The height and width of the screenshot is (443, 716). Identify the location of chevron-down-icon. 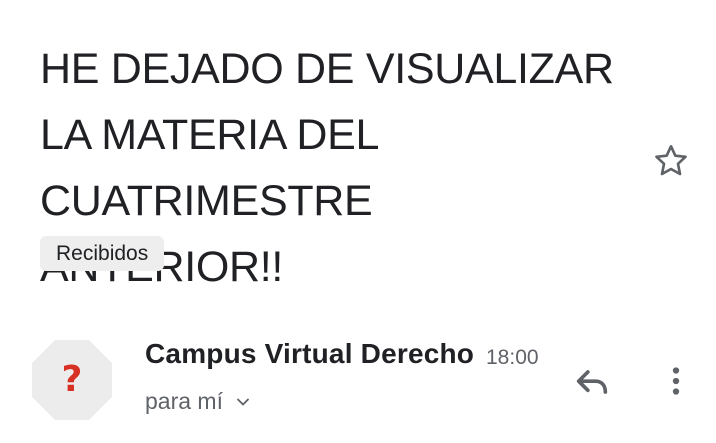
(243, 401).